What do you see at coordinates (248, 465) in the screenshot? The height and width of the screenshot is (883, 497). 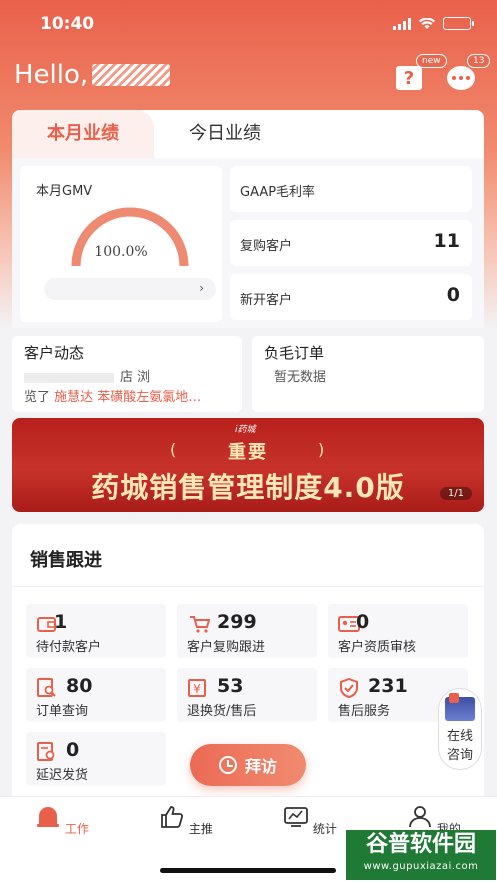 I see `announcement-banner: i药城 ( 重要 ) 药城销售管理制度4.0版 1/1` at bounding box center [248, 465].